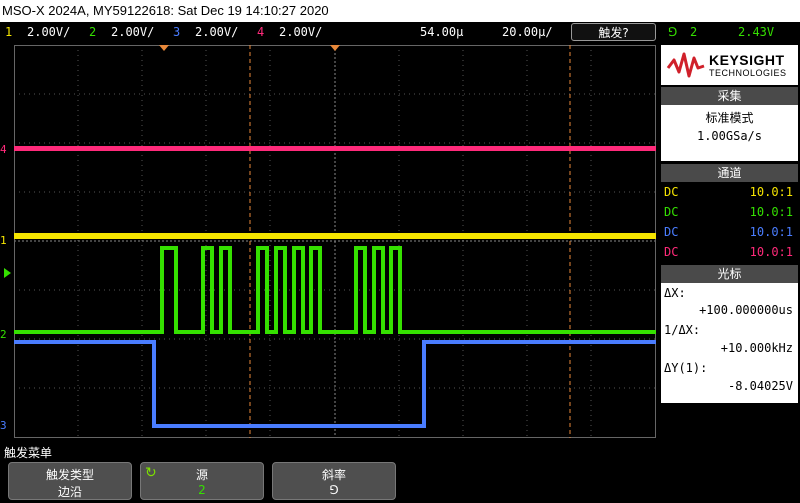 This screenshot has height=503, width=800. Describe the element at coordinates (335, 148) in the screenshot. I see `ch4-trace` at that location.